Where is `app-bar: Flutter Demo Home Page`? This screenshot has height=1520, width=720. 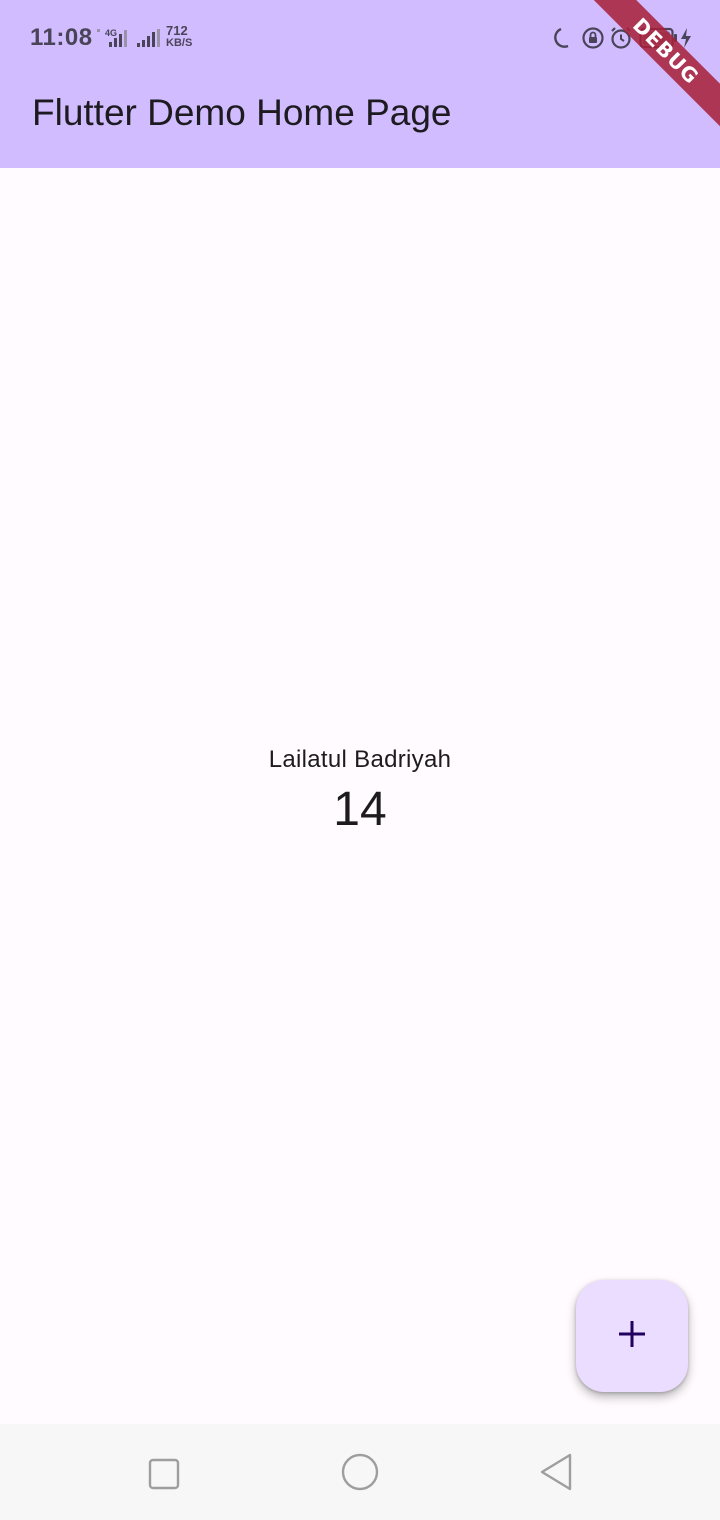 app-bar: Flutter Demo Home Page is located at coordinates (360, 122).